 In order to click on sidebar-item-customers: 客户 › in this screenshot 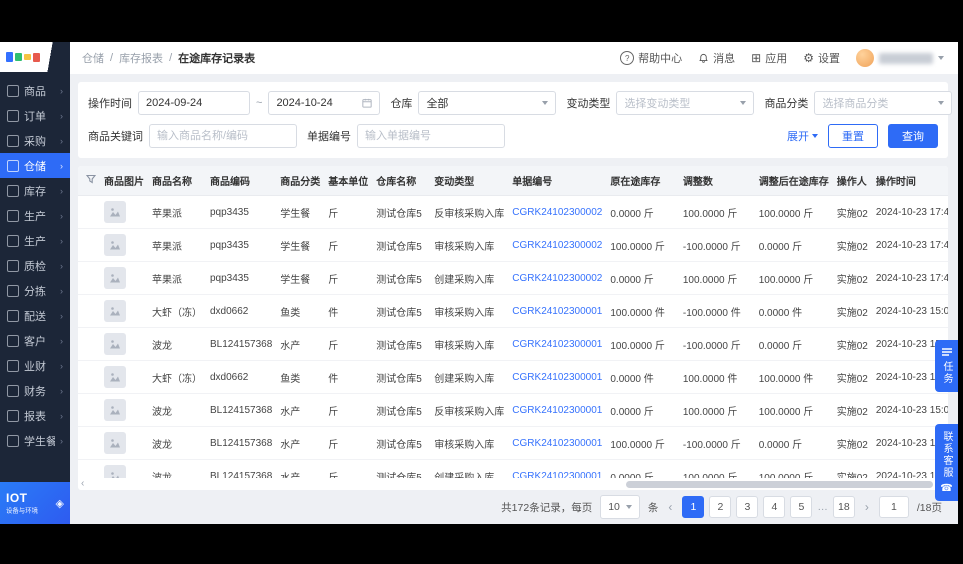, I will do `click(35, 340)`.